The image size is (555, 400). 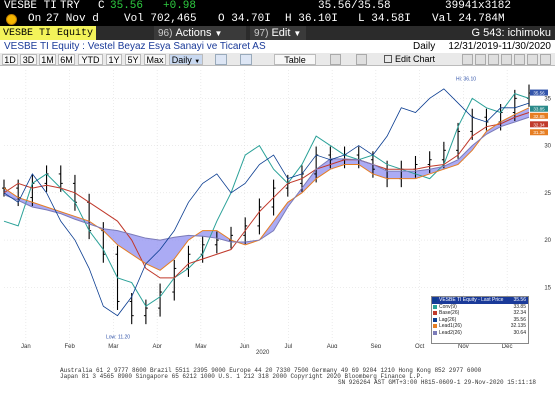 I want to click on legend-item: Lag(26) 35.56, so click(x=480, y=320).